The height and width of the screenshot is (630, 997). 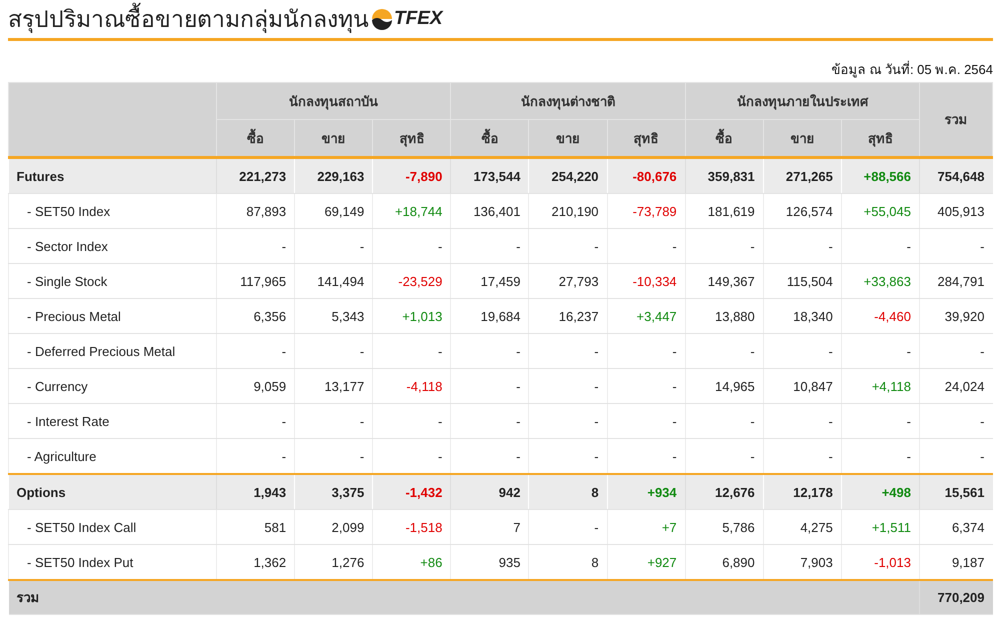 I want to click on table-cell: 754,648, so click(x=956, y=176).